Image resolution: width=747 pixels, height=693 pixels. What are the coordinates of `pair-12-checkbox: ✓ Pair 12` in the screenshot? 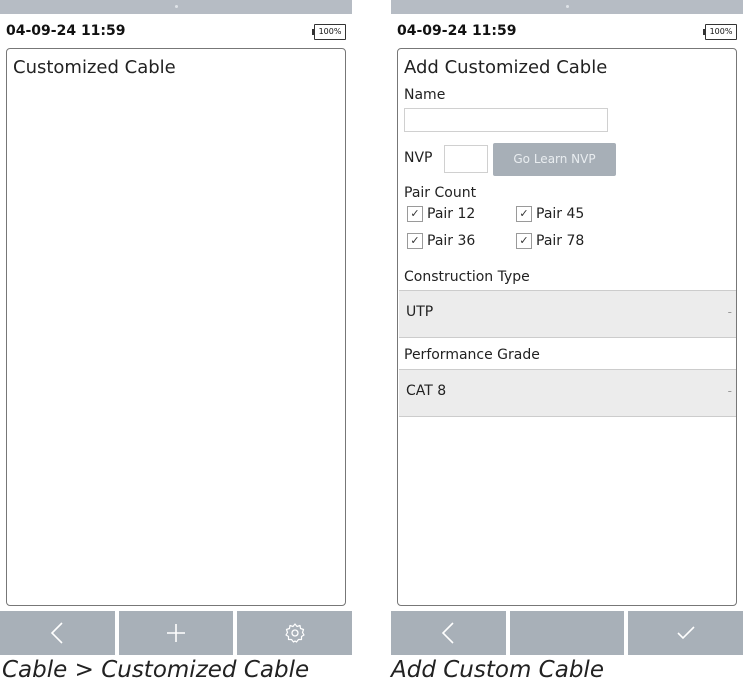 It's located at (441, 214).